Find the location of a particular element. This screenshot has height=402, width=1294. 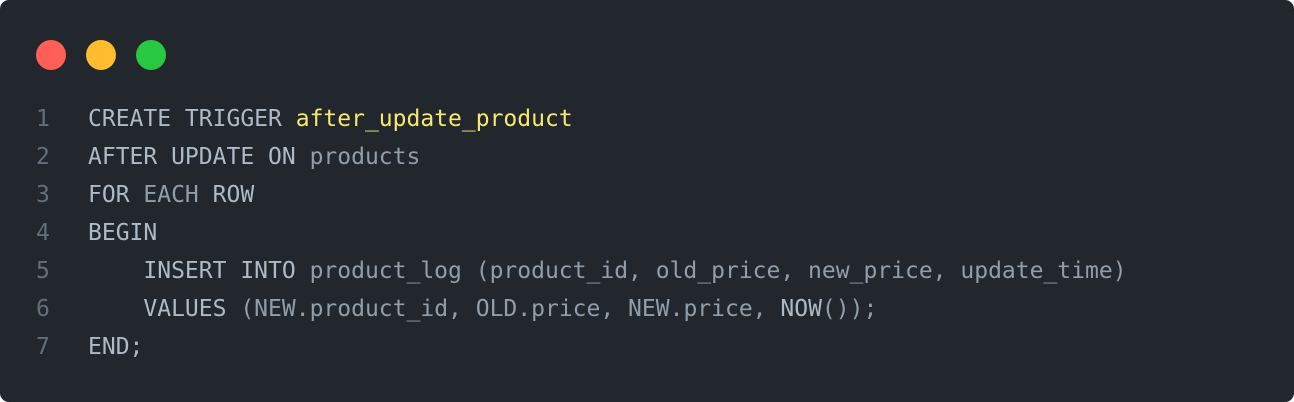

code-token: AFTER UPDATE ON is located at coordinates (199, 157).